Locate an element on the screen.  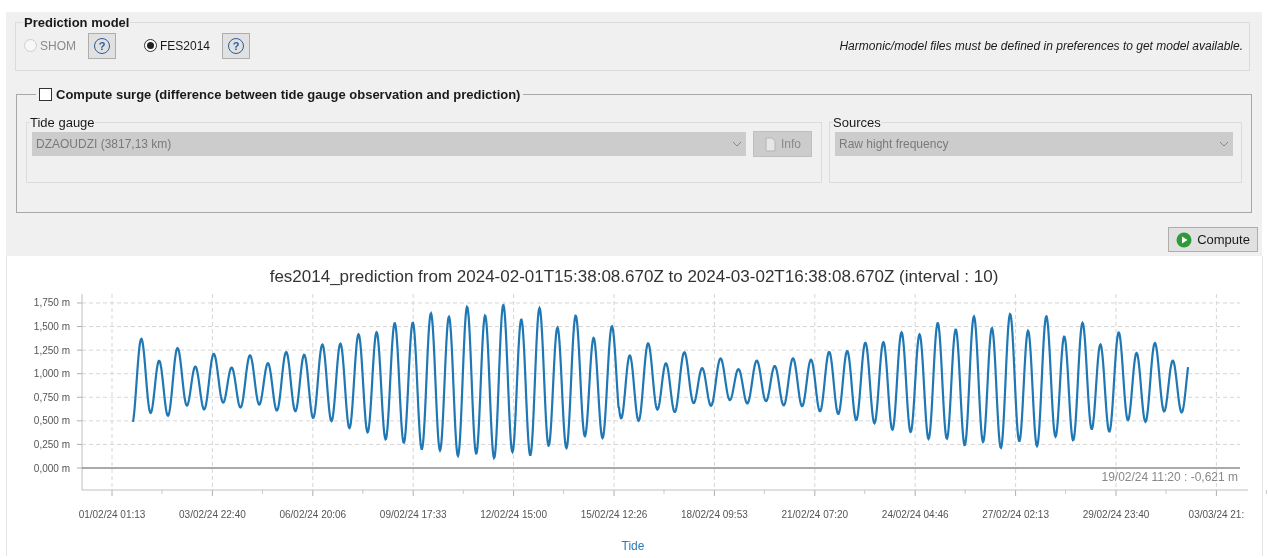
group-title: Prediction model is located at coordinates (77, 23).